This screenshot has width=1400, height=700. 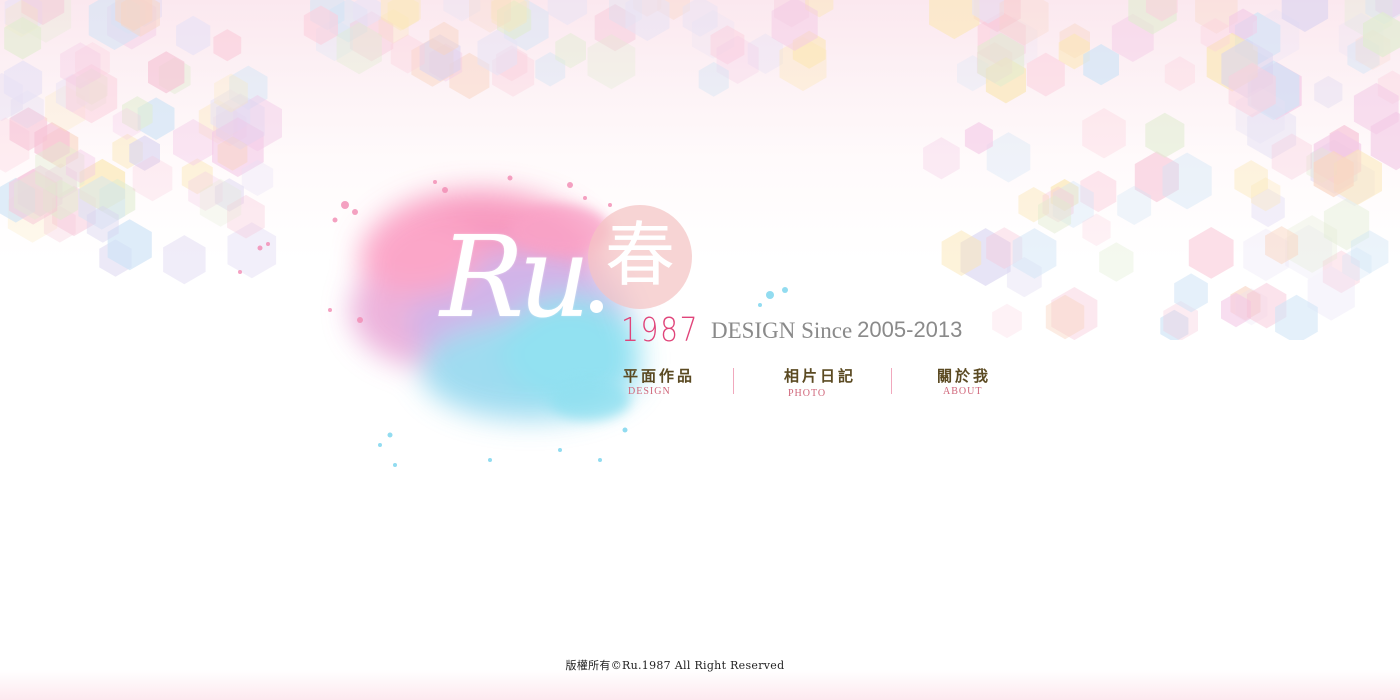 What do you see at coordinates (659, 376) in the screenshot?
I see `nav-label-zh: 平面作品` at bounding box center [659, 376].